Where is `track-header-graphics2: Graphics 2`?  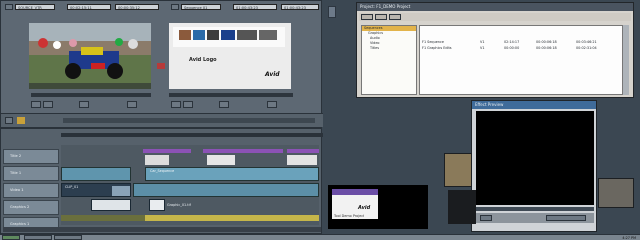 track-header-graphics2: Graphics 2 is located at coordinates (31, 207).